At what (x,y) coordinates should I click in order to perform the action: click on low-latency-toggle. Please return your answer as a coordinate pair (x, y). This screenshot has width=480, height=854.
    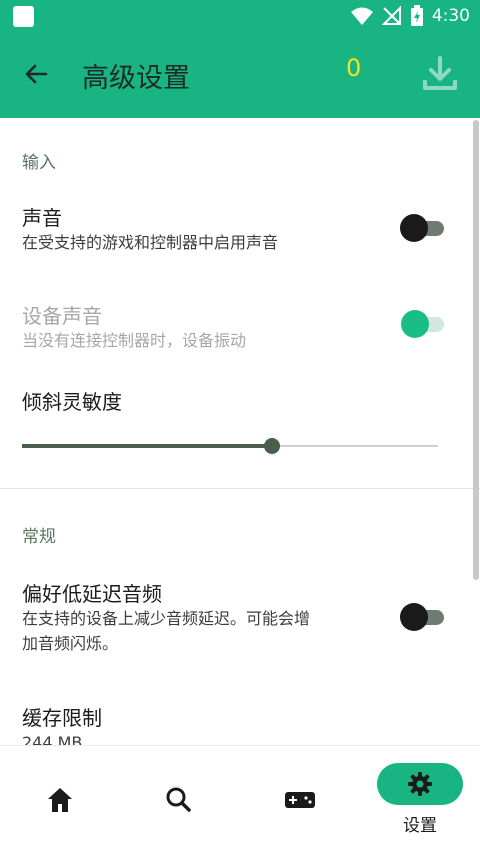
    Looking at the image, I should click on (423, 617).